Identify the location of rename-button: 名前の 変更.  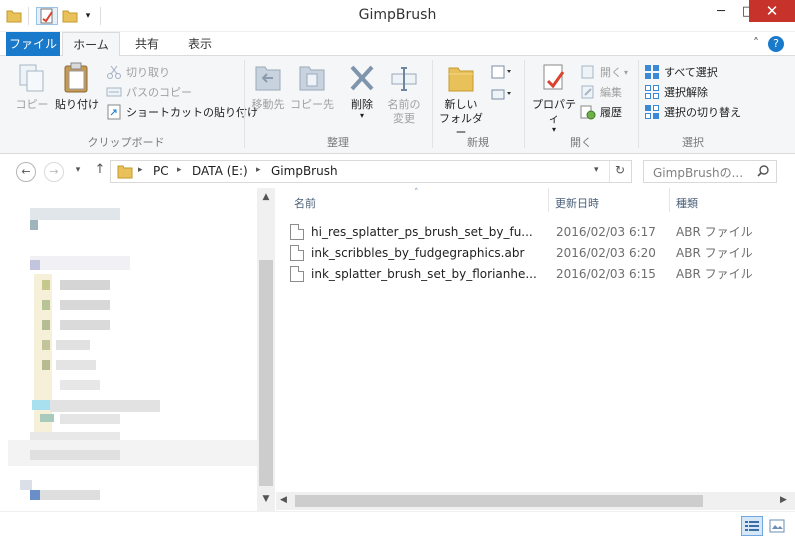
(404, 94).